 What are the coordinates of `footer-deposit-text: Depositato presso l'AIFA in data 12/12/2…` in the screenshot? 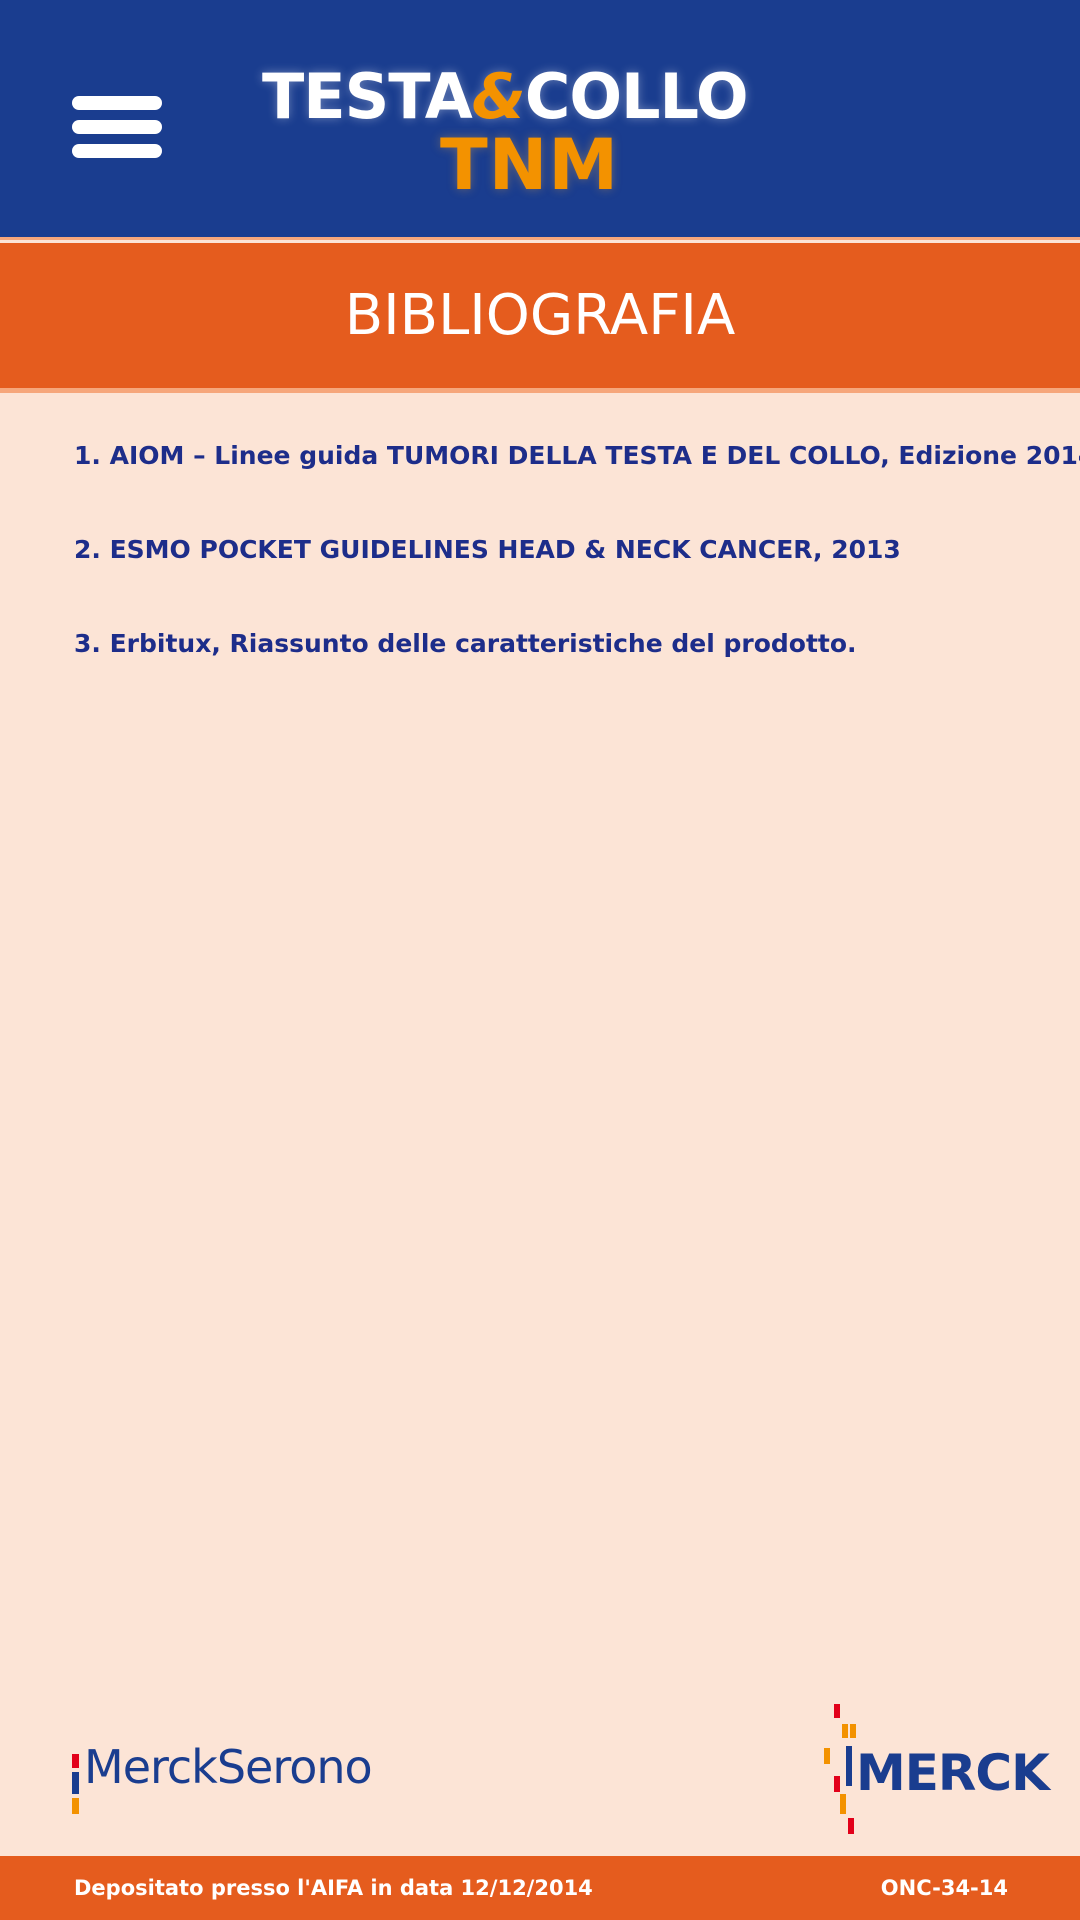 It's located at (333, 1888).